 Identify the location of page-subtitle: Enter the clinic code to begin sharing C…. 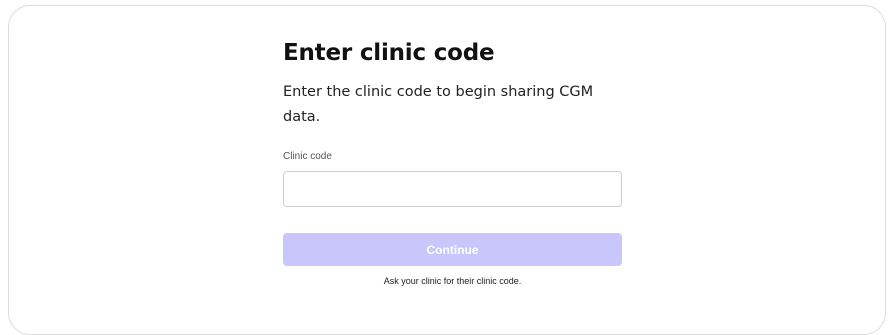
(438, 104).